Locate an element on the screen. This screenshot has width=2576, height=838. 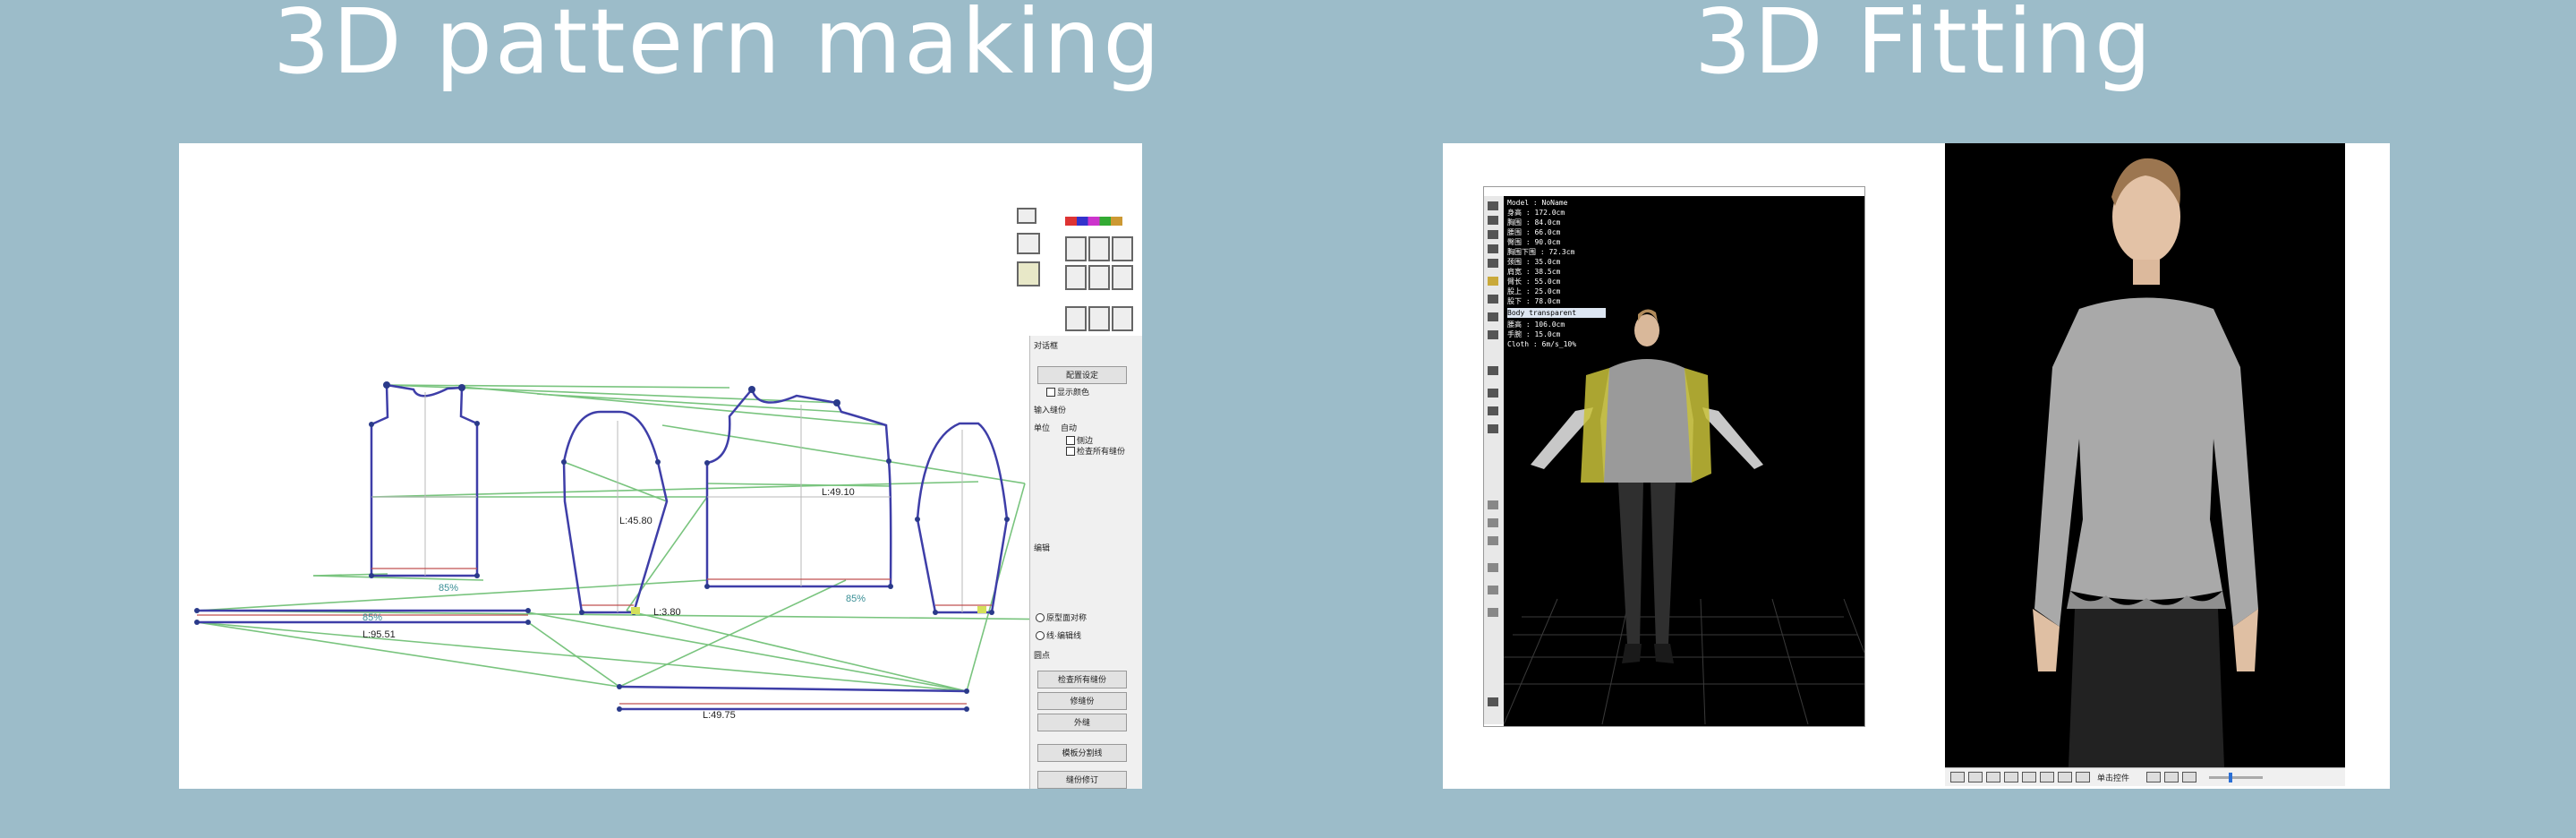
label-left-length: L:95.51 is located at coordinates (379, 635).